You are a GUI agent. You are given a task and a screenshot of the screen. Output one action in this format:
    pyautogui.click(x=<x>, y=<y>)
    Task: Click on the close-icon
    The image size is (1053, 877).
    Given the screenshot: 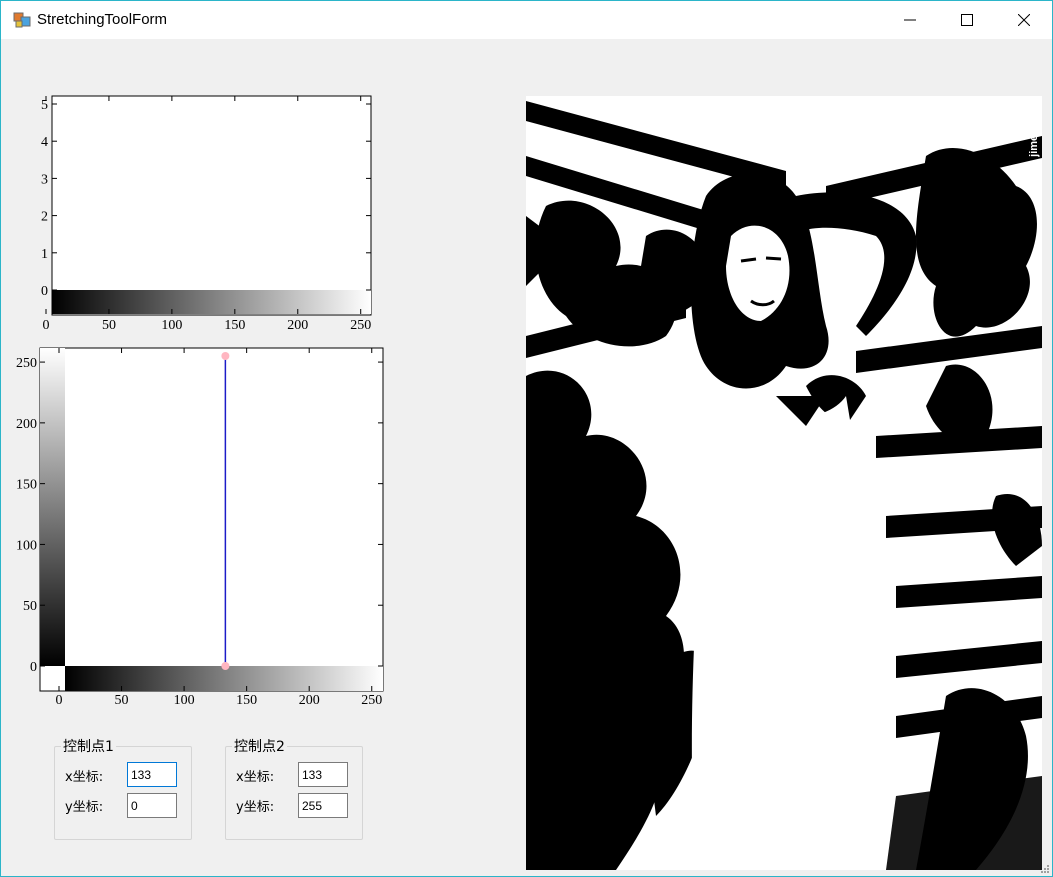 What is the action you would take?
    pyautogui.click(x=1024, y=20)
    